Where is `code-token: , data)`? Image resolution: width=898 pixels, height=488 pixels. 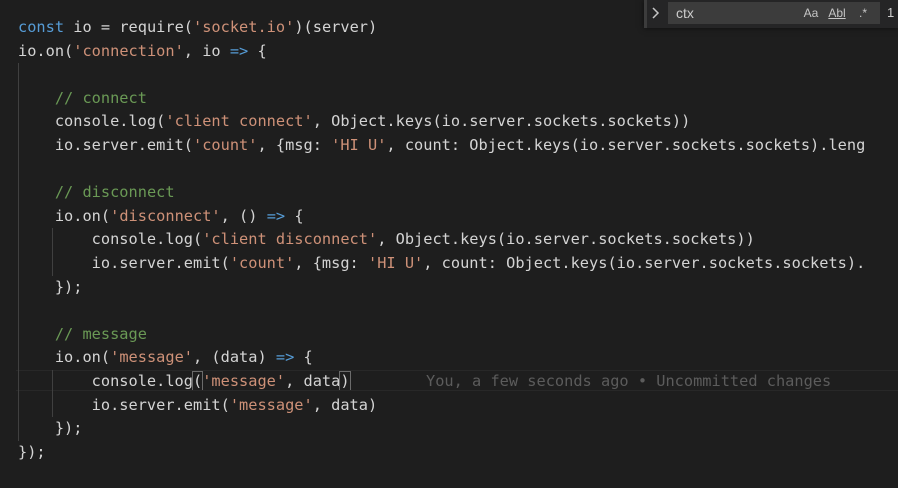 code-token: , data) is located at coordinates (345, 404).